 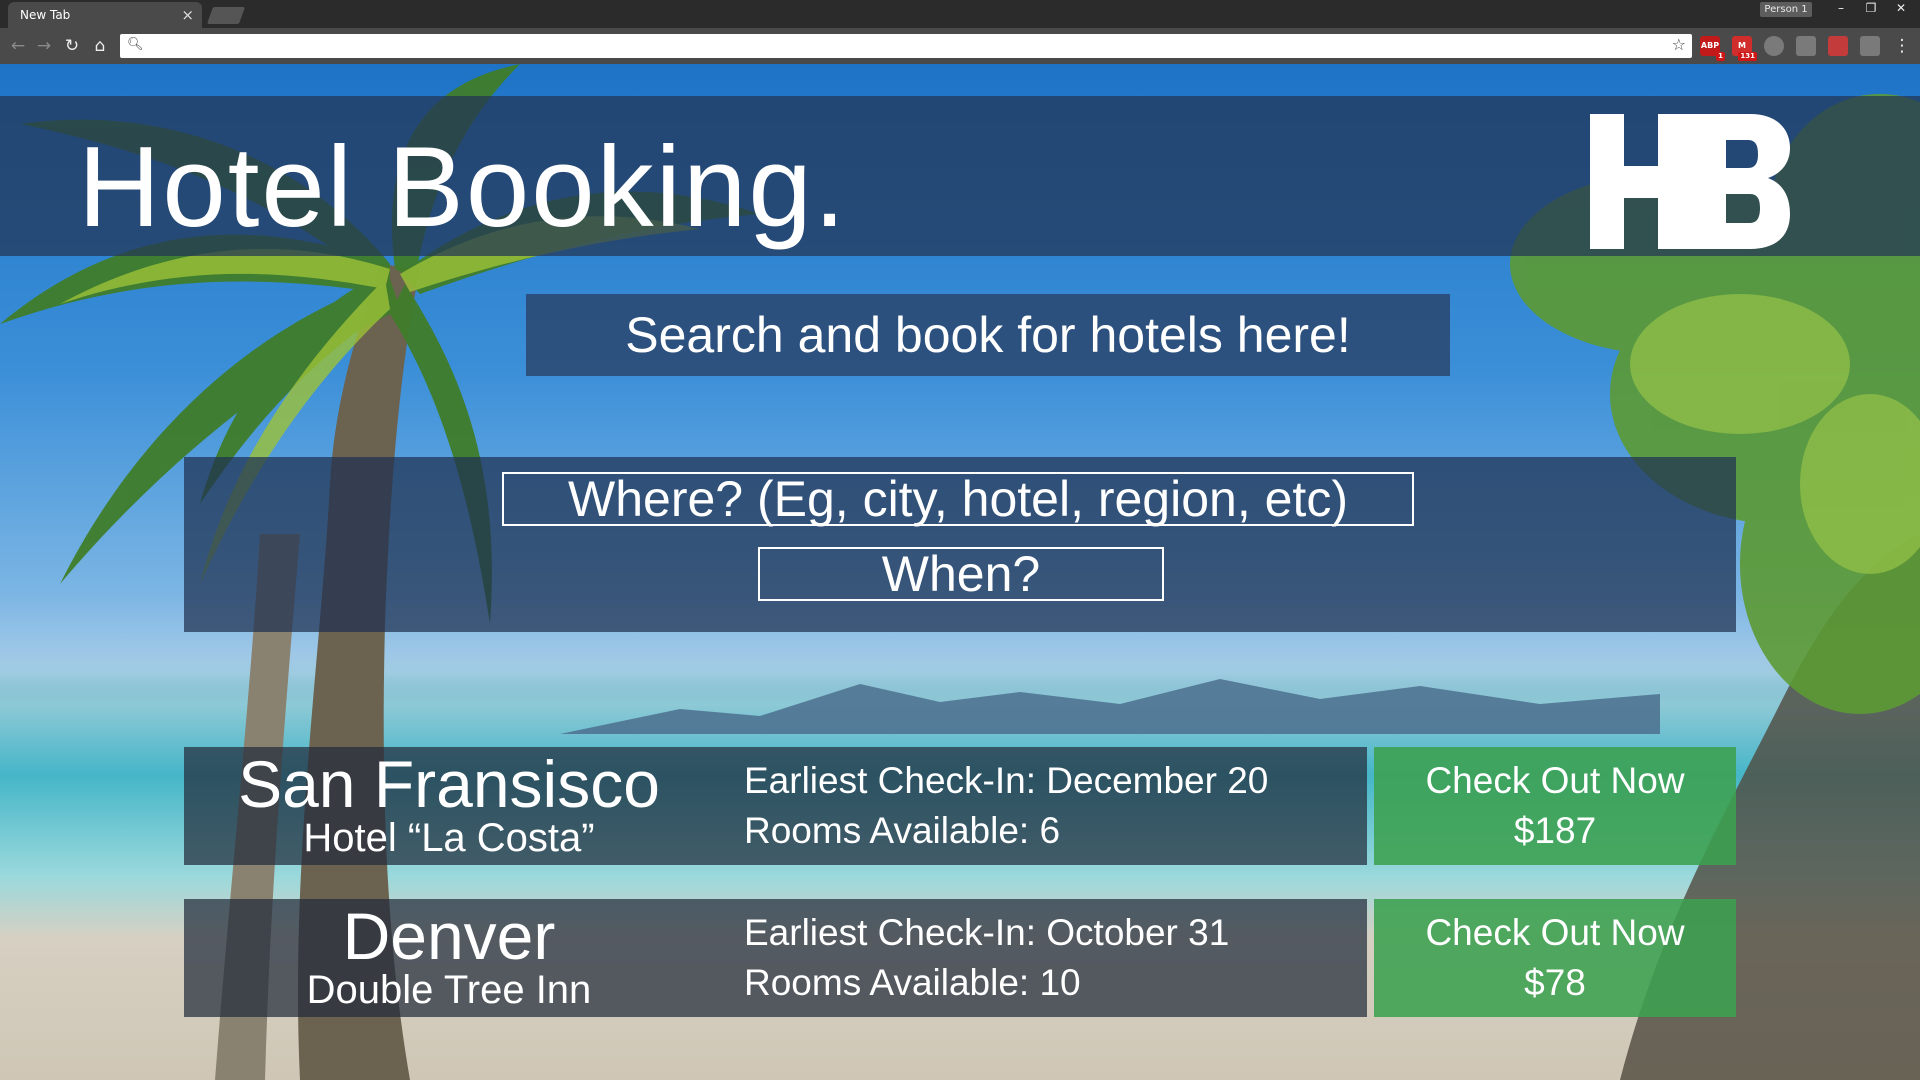 What do you see at coordinates (1555, 982) in the screenshot?
I see `cta-price: $78` at bounding box center [1555, 982].